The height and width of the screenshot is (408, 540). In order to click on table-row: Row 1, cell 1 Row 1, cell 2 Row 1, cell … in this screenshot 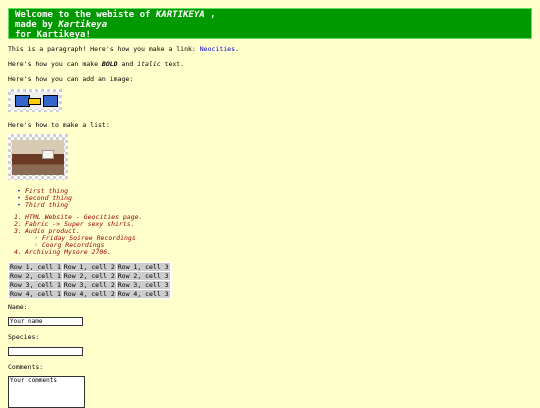, I will do `click(89, 267)`.